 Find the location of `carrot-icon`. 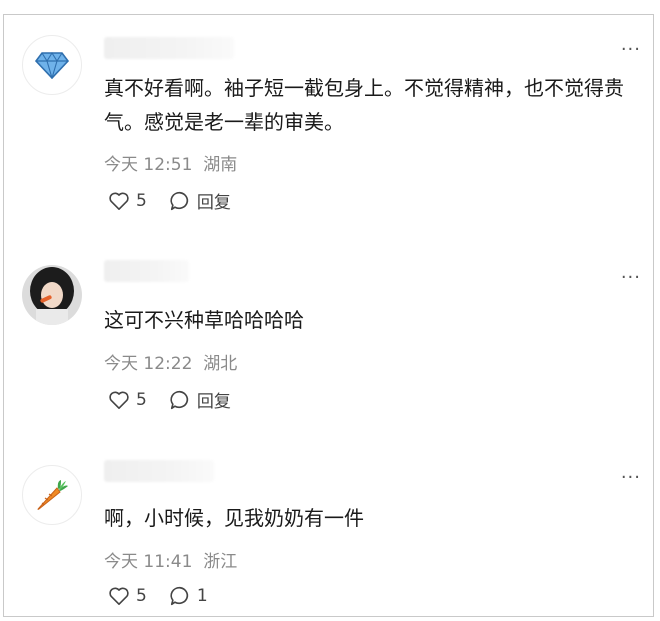

carrot-icon is located at coordinates (52, 495).